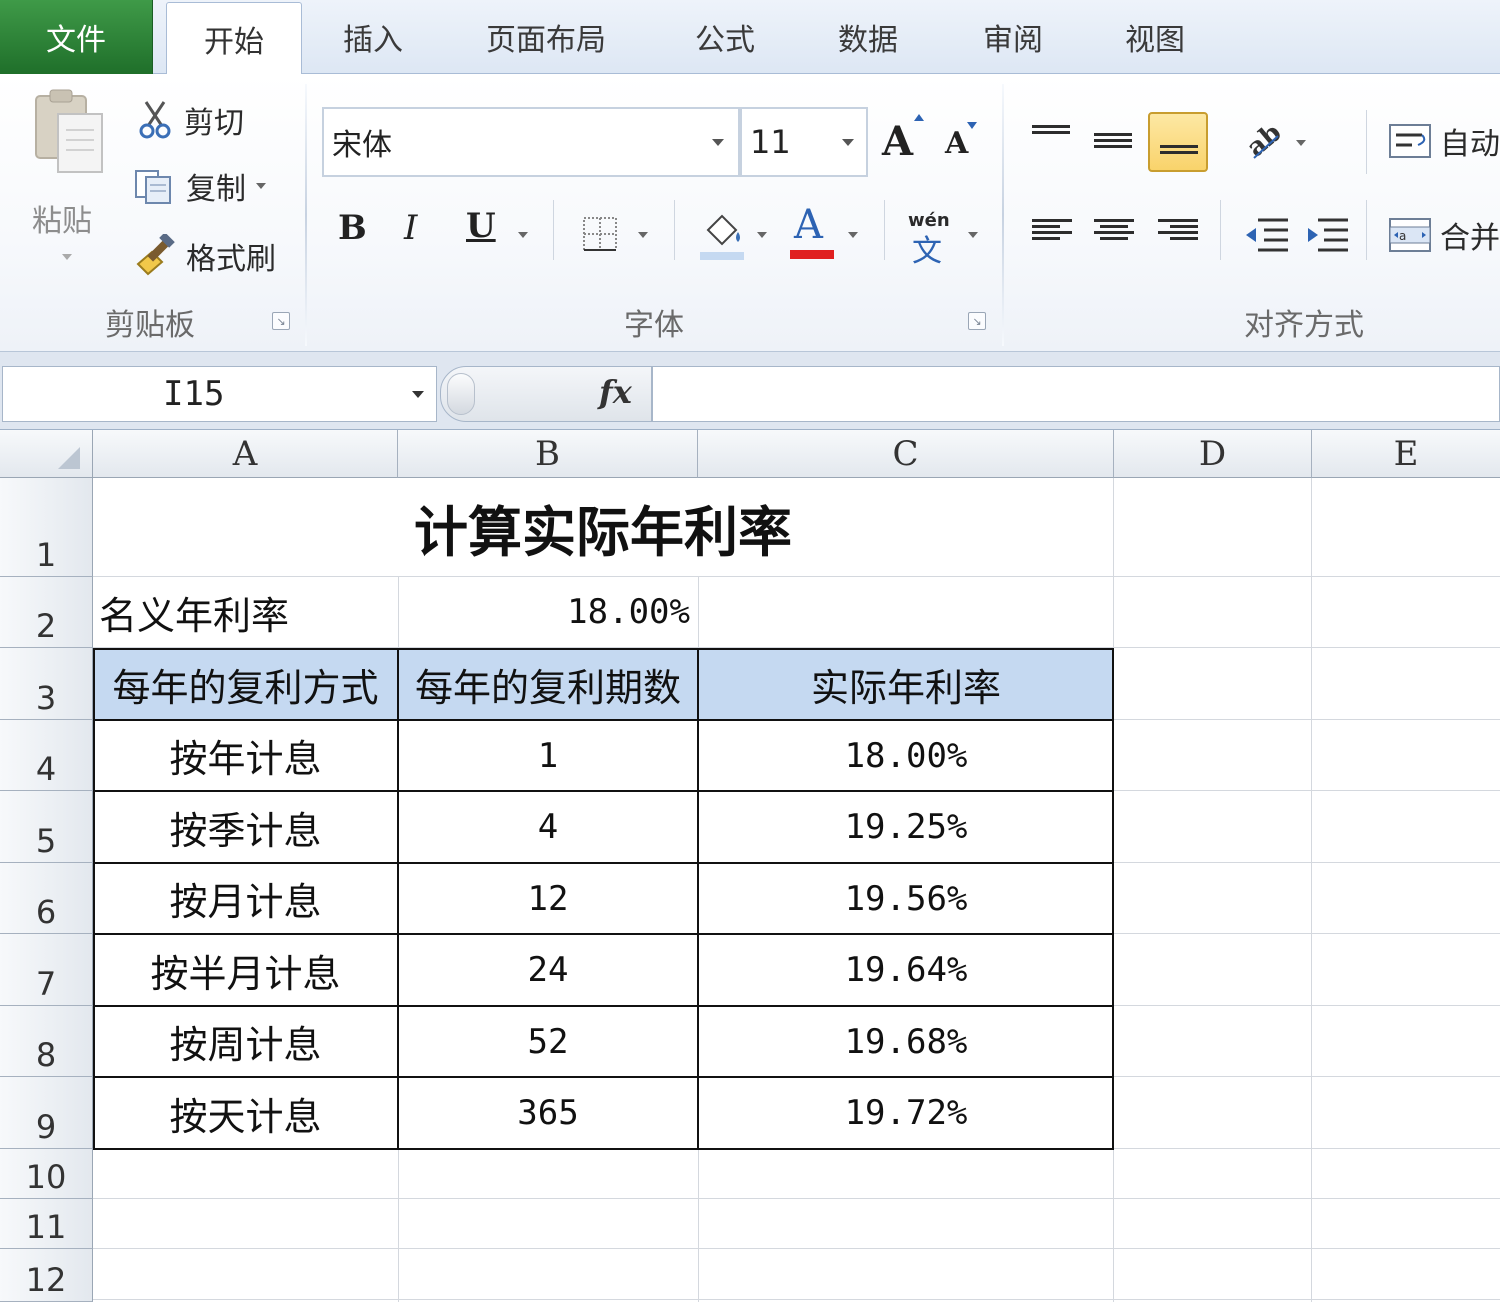 This screenshot has height=1302, width=1500. I want to click on font-color-button: A, so click(813, 231).